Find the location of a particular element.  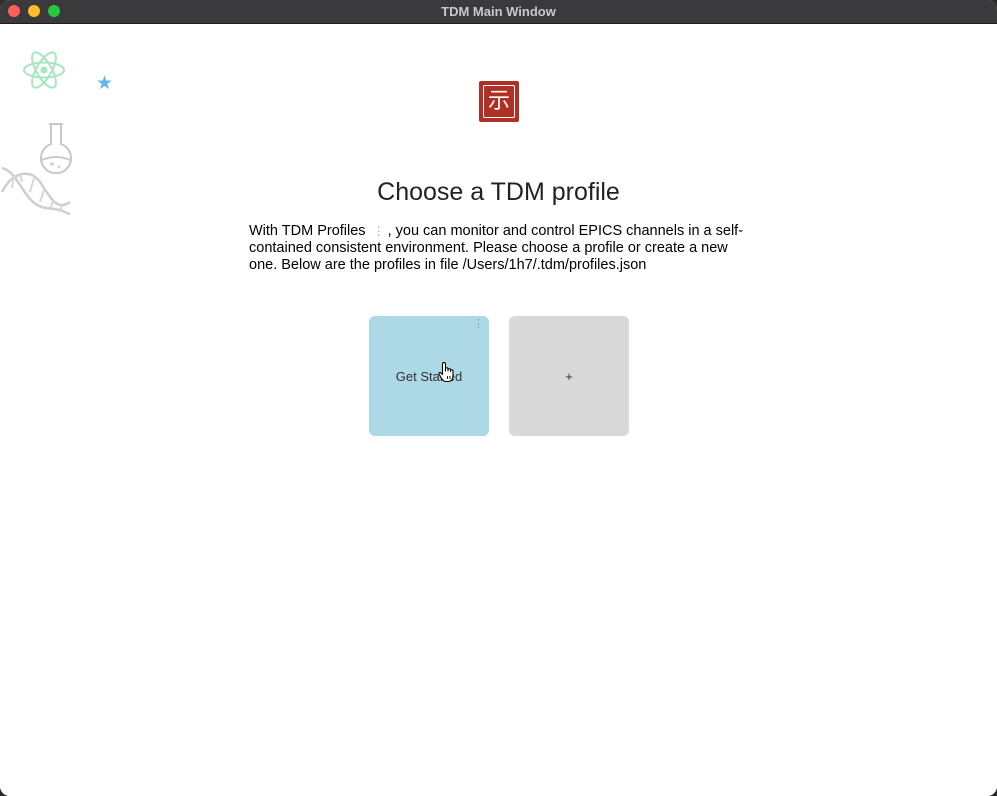

add-profile-button: + is located at coordinates (569, 376).